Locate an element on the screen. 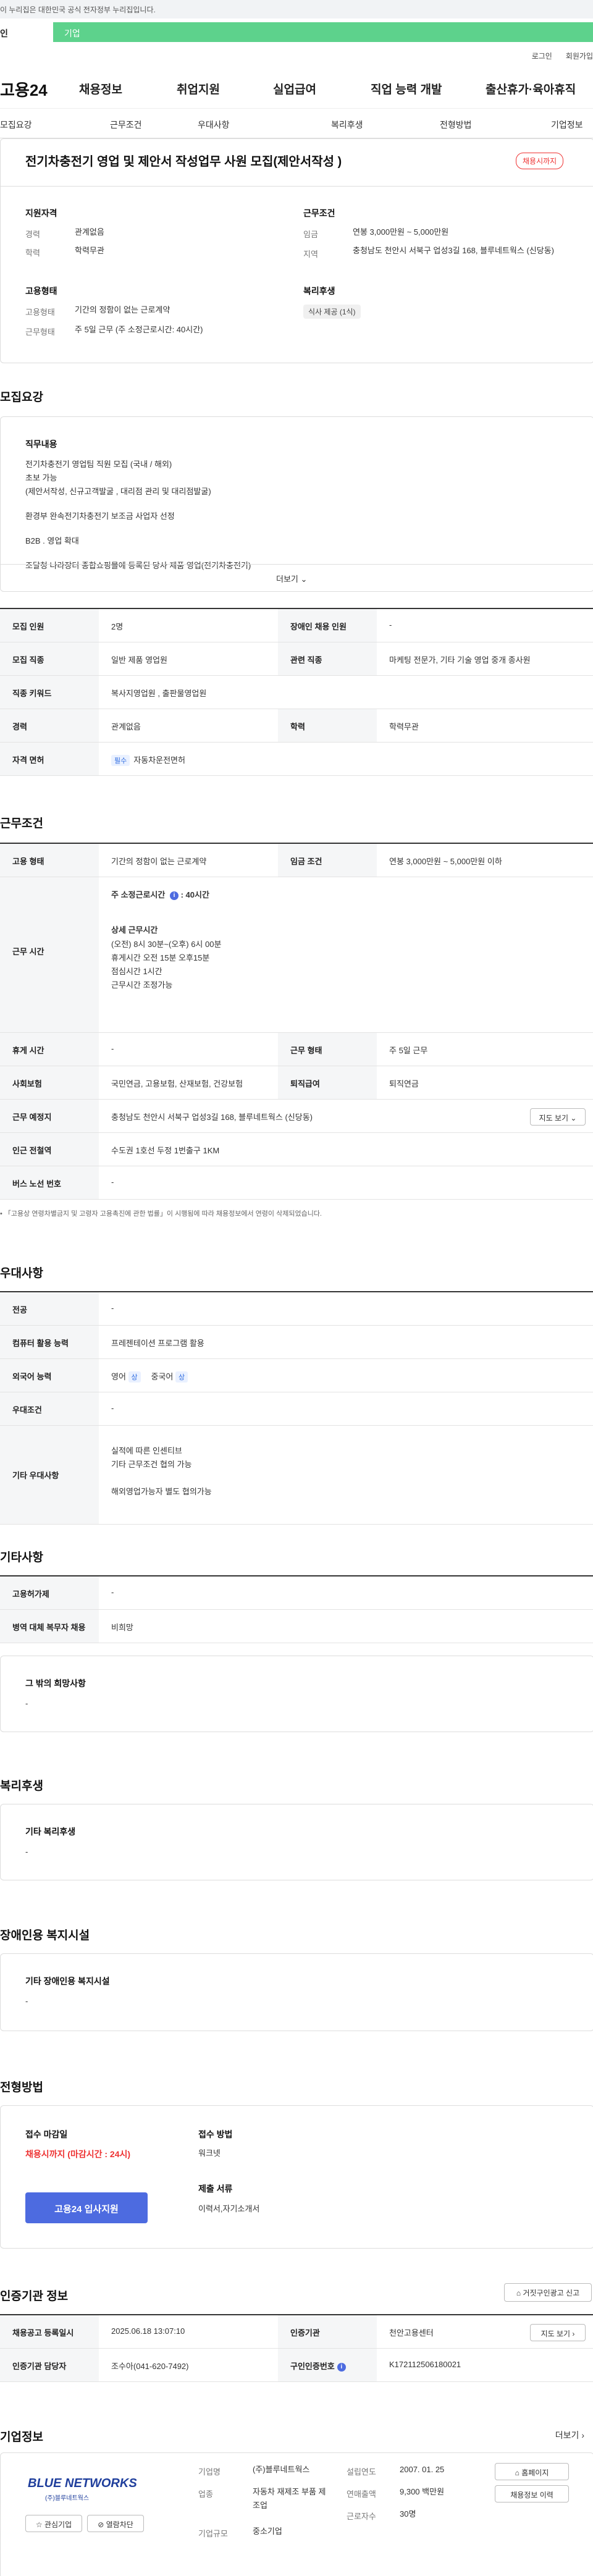  cell-label: 고용 형태 is located at coordinates (49, 860).